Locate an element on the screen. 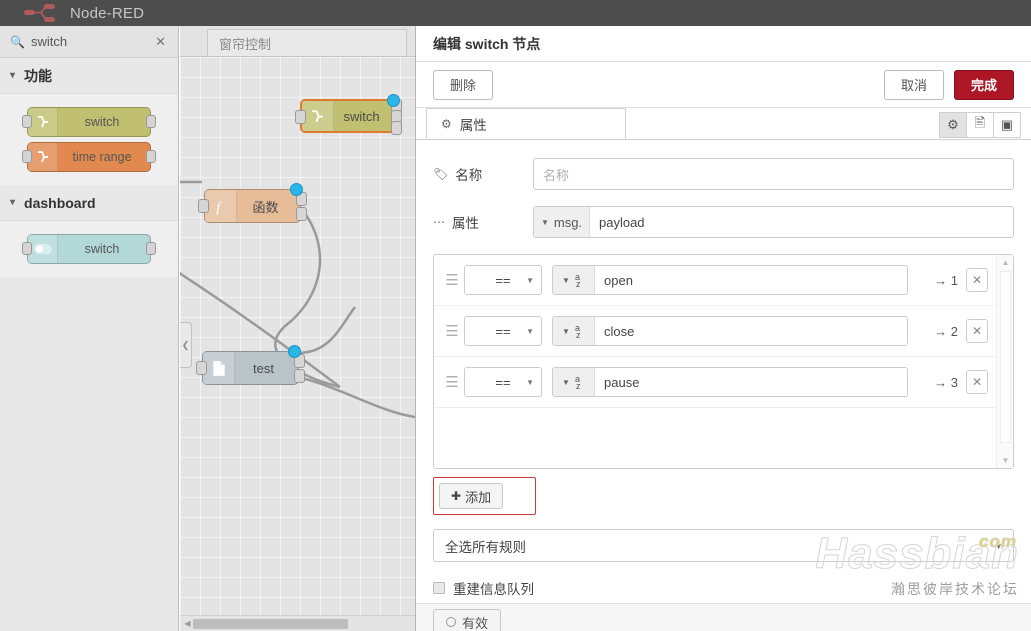 The image size is (1031, 631). palette-search: 🔍 switch ✕ is located at coordinates (89, 42).